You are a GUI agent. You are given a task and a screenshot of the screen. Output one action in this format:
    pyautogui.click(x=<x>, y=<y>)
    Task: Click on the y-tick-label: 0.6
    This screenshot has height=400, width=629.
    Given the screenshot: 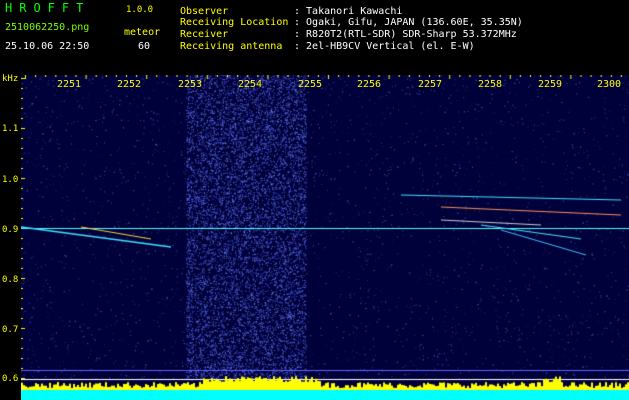 What is the action you would take?
    pyautogui.click(x=10, y=379)
    